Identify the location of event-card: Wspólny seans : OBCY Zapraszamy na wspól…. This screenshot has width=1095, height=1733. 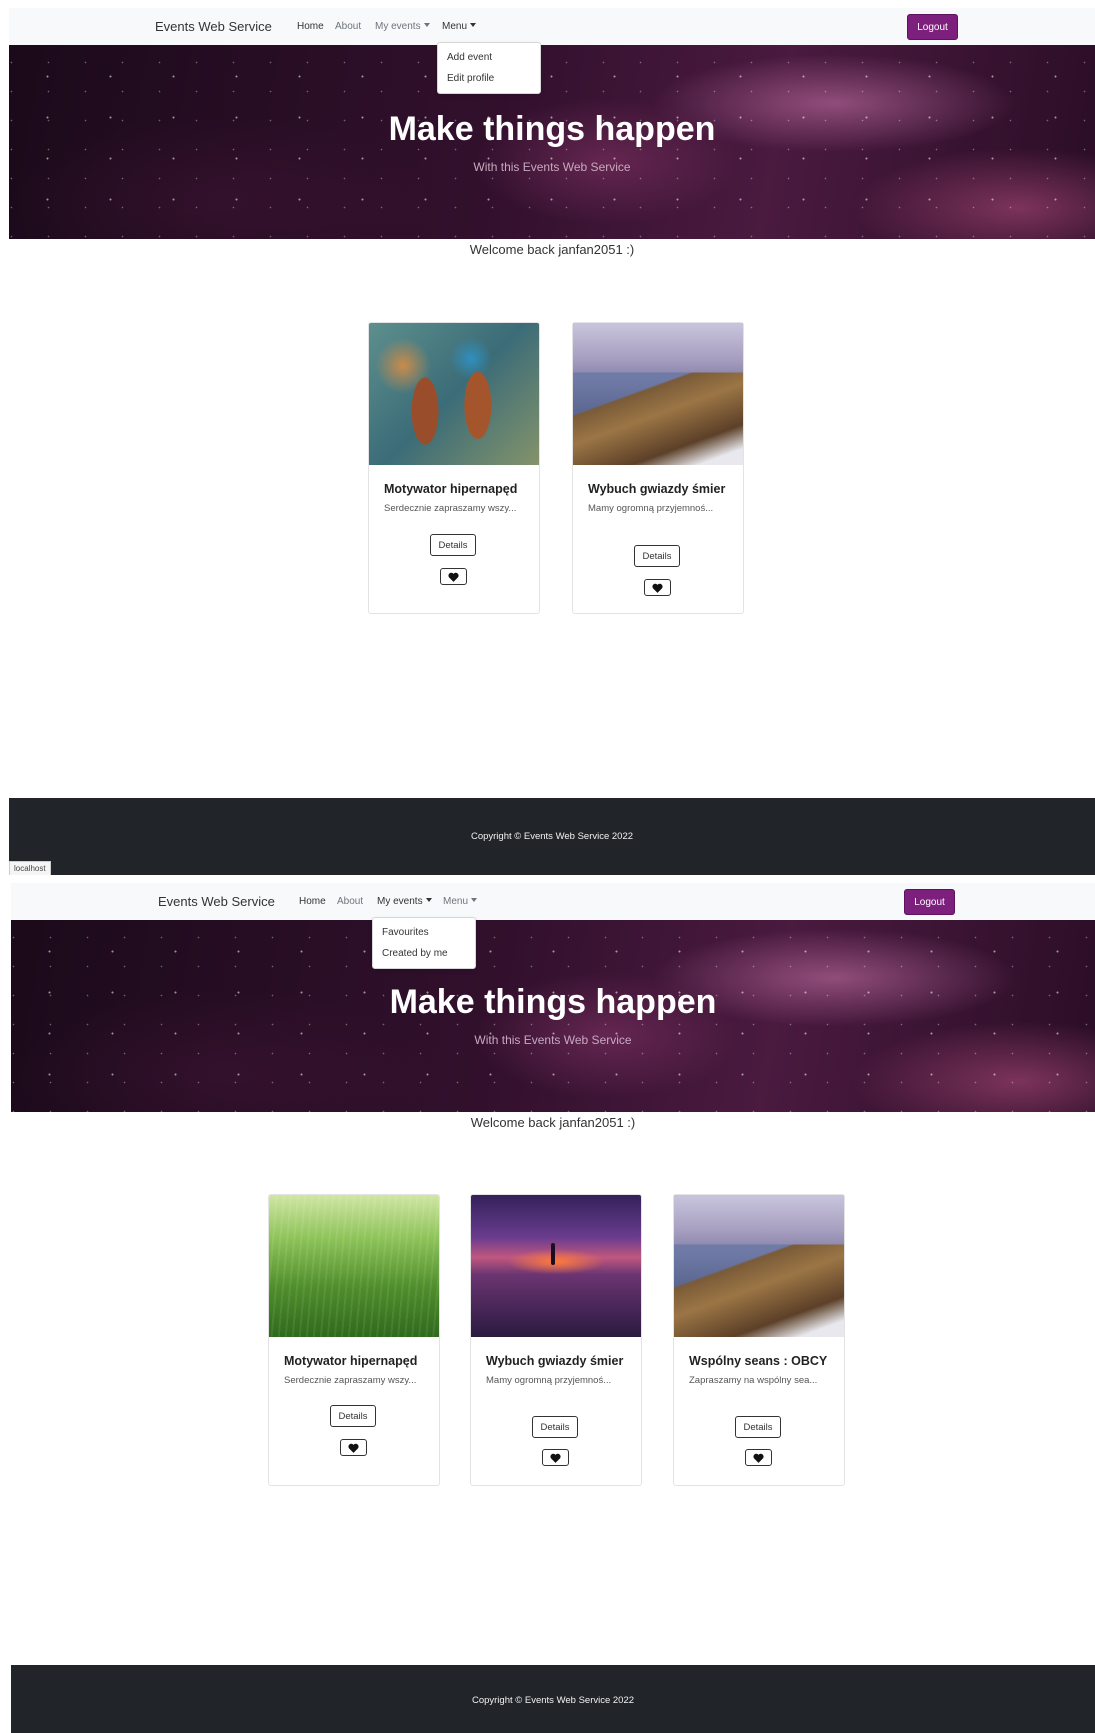
(759, 1340).